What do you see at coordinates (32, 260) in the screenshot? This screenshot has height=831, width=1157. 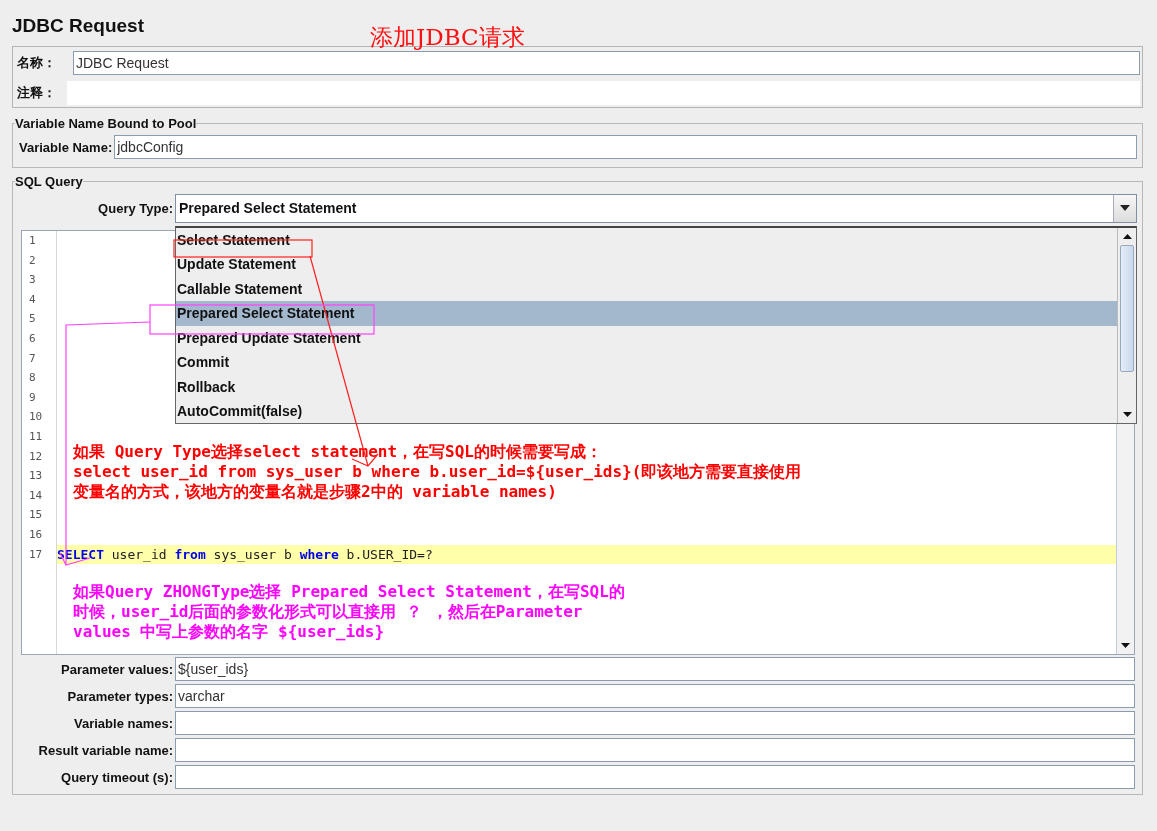 I see `line-number: 2` at bounding box center [32, 260].